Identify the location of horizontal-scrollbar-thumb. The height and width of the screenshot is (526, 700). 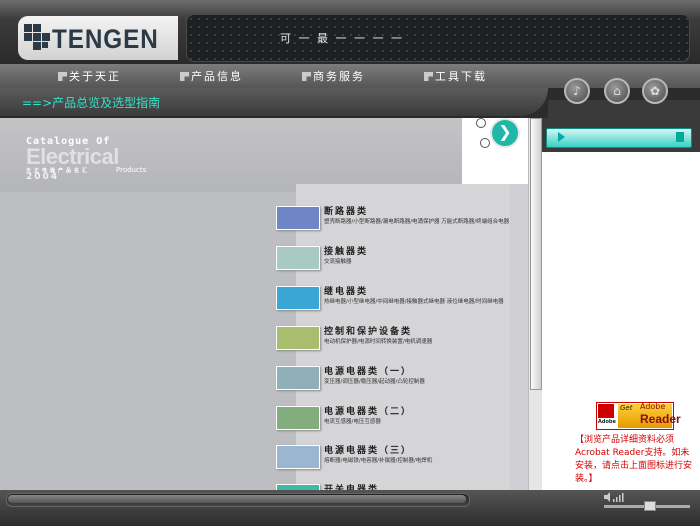
(237, 499).